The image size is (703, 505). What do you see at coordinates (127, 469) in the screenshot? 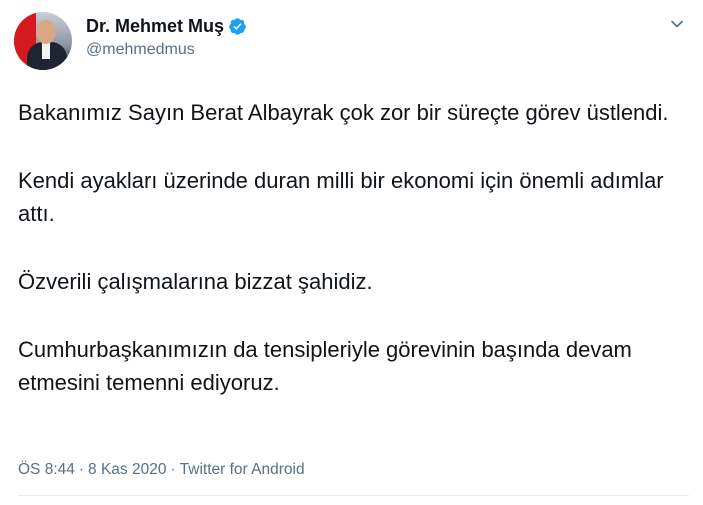
I see `tweet-date: 8 Kas 2020` at bounding box center [127, 469].